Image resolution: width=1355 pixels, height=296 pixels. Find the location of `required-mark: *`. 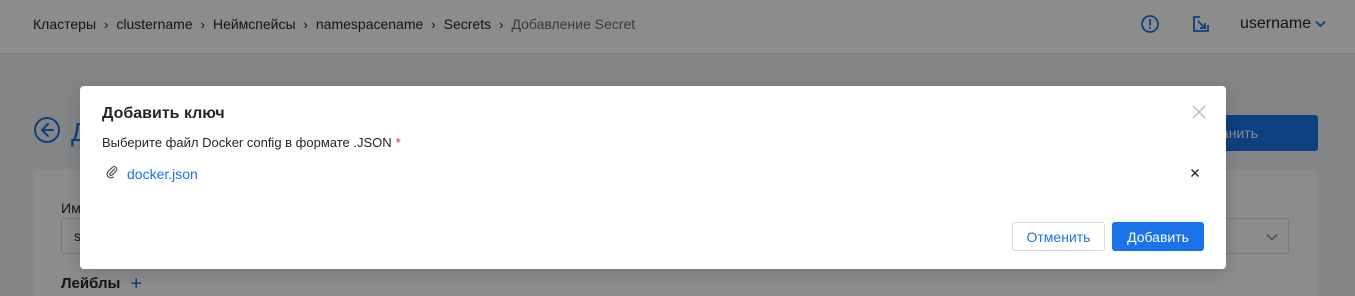

required-mark: * is located at coordinates (398, 142).